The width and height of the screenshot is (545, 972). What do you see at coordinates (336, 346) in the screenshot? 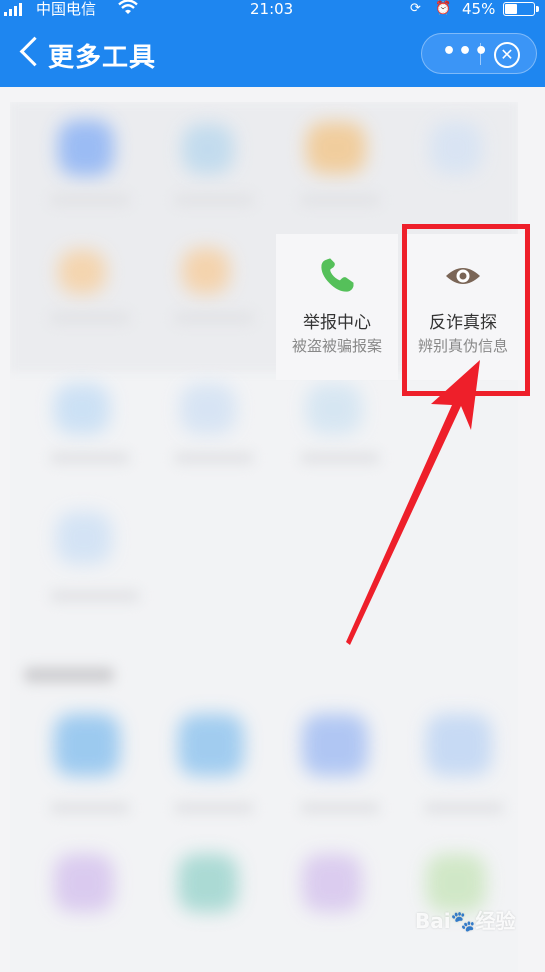
I see `tool-description: 被盗被骗报案` at bounding box center [336, 346].